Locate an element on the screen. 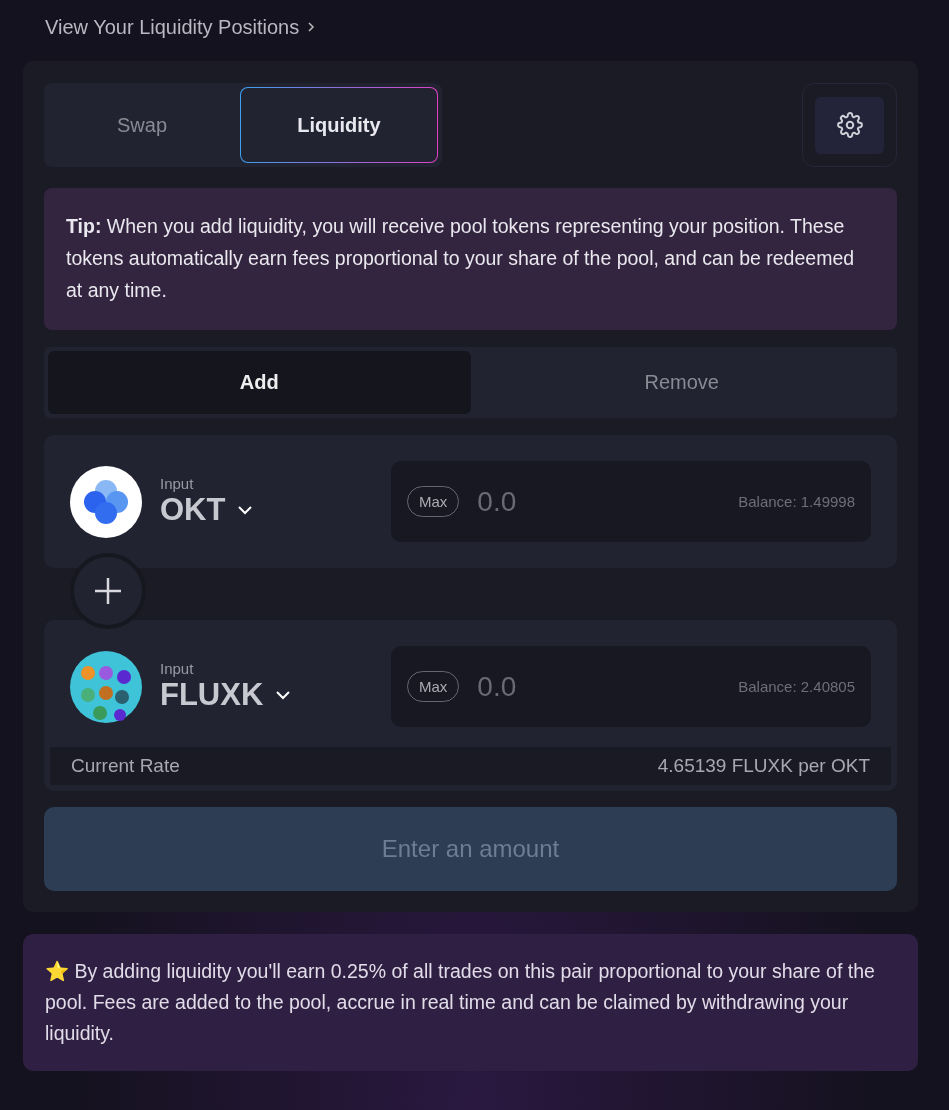 This screenshot has height=1110, width=949. note-text: ⭐ By adding liquidity you'll earn 0.25% of all trades on this pair proportional to your share of the pool. Fees are added to the pool, accrue in real time and can be claimed by withdrawing your liquidity. is located at coordinates (460, 1002).